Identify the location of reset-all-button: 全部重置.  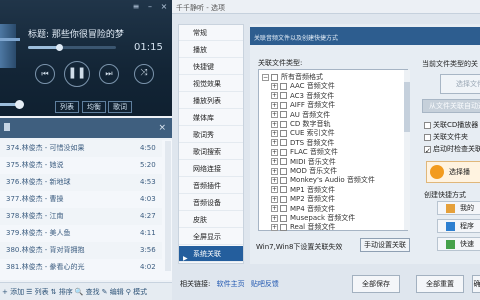
(440, 284).